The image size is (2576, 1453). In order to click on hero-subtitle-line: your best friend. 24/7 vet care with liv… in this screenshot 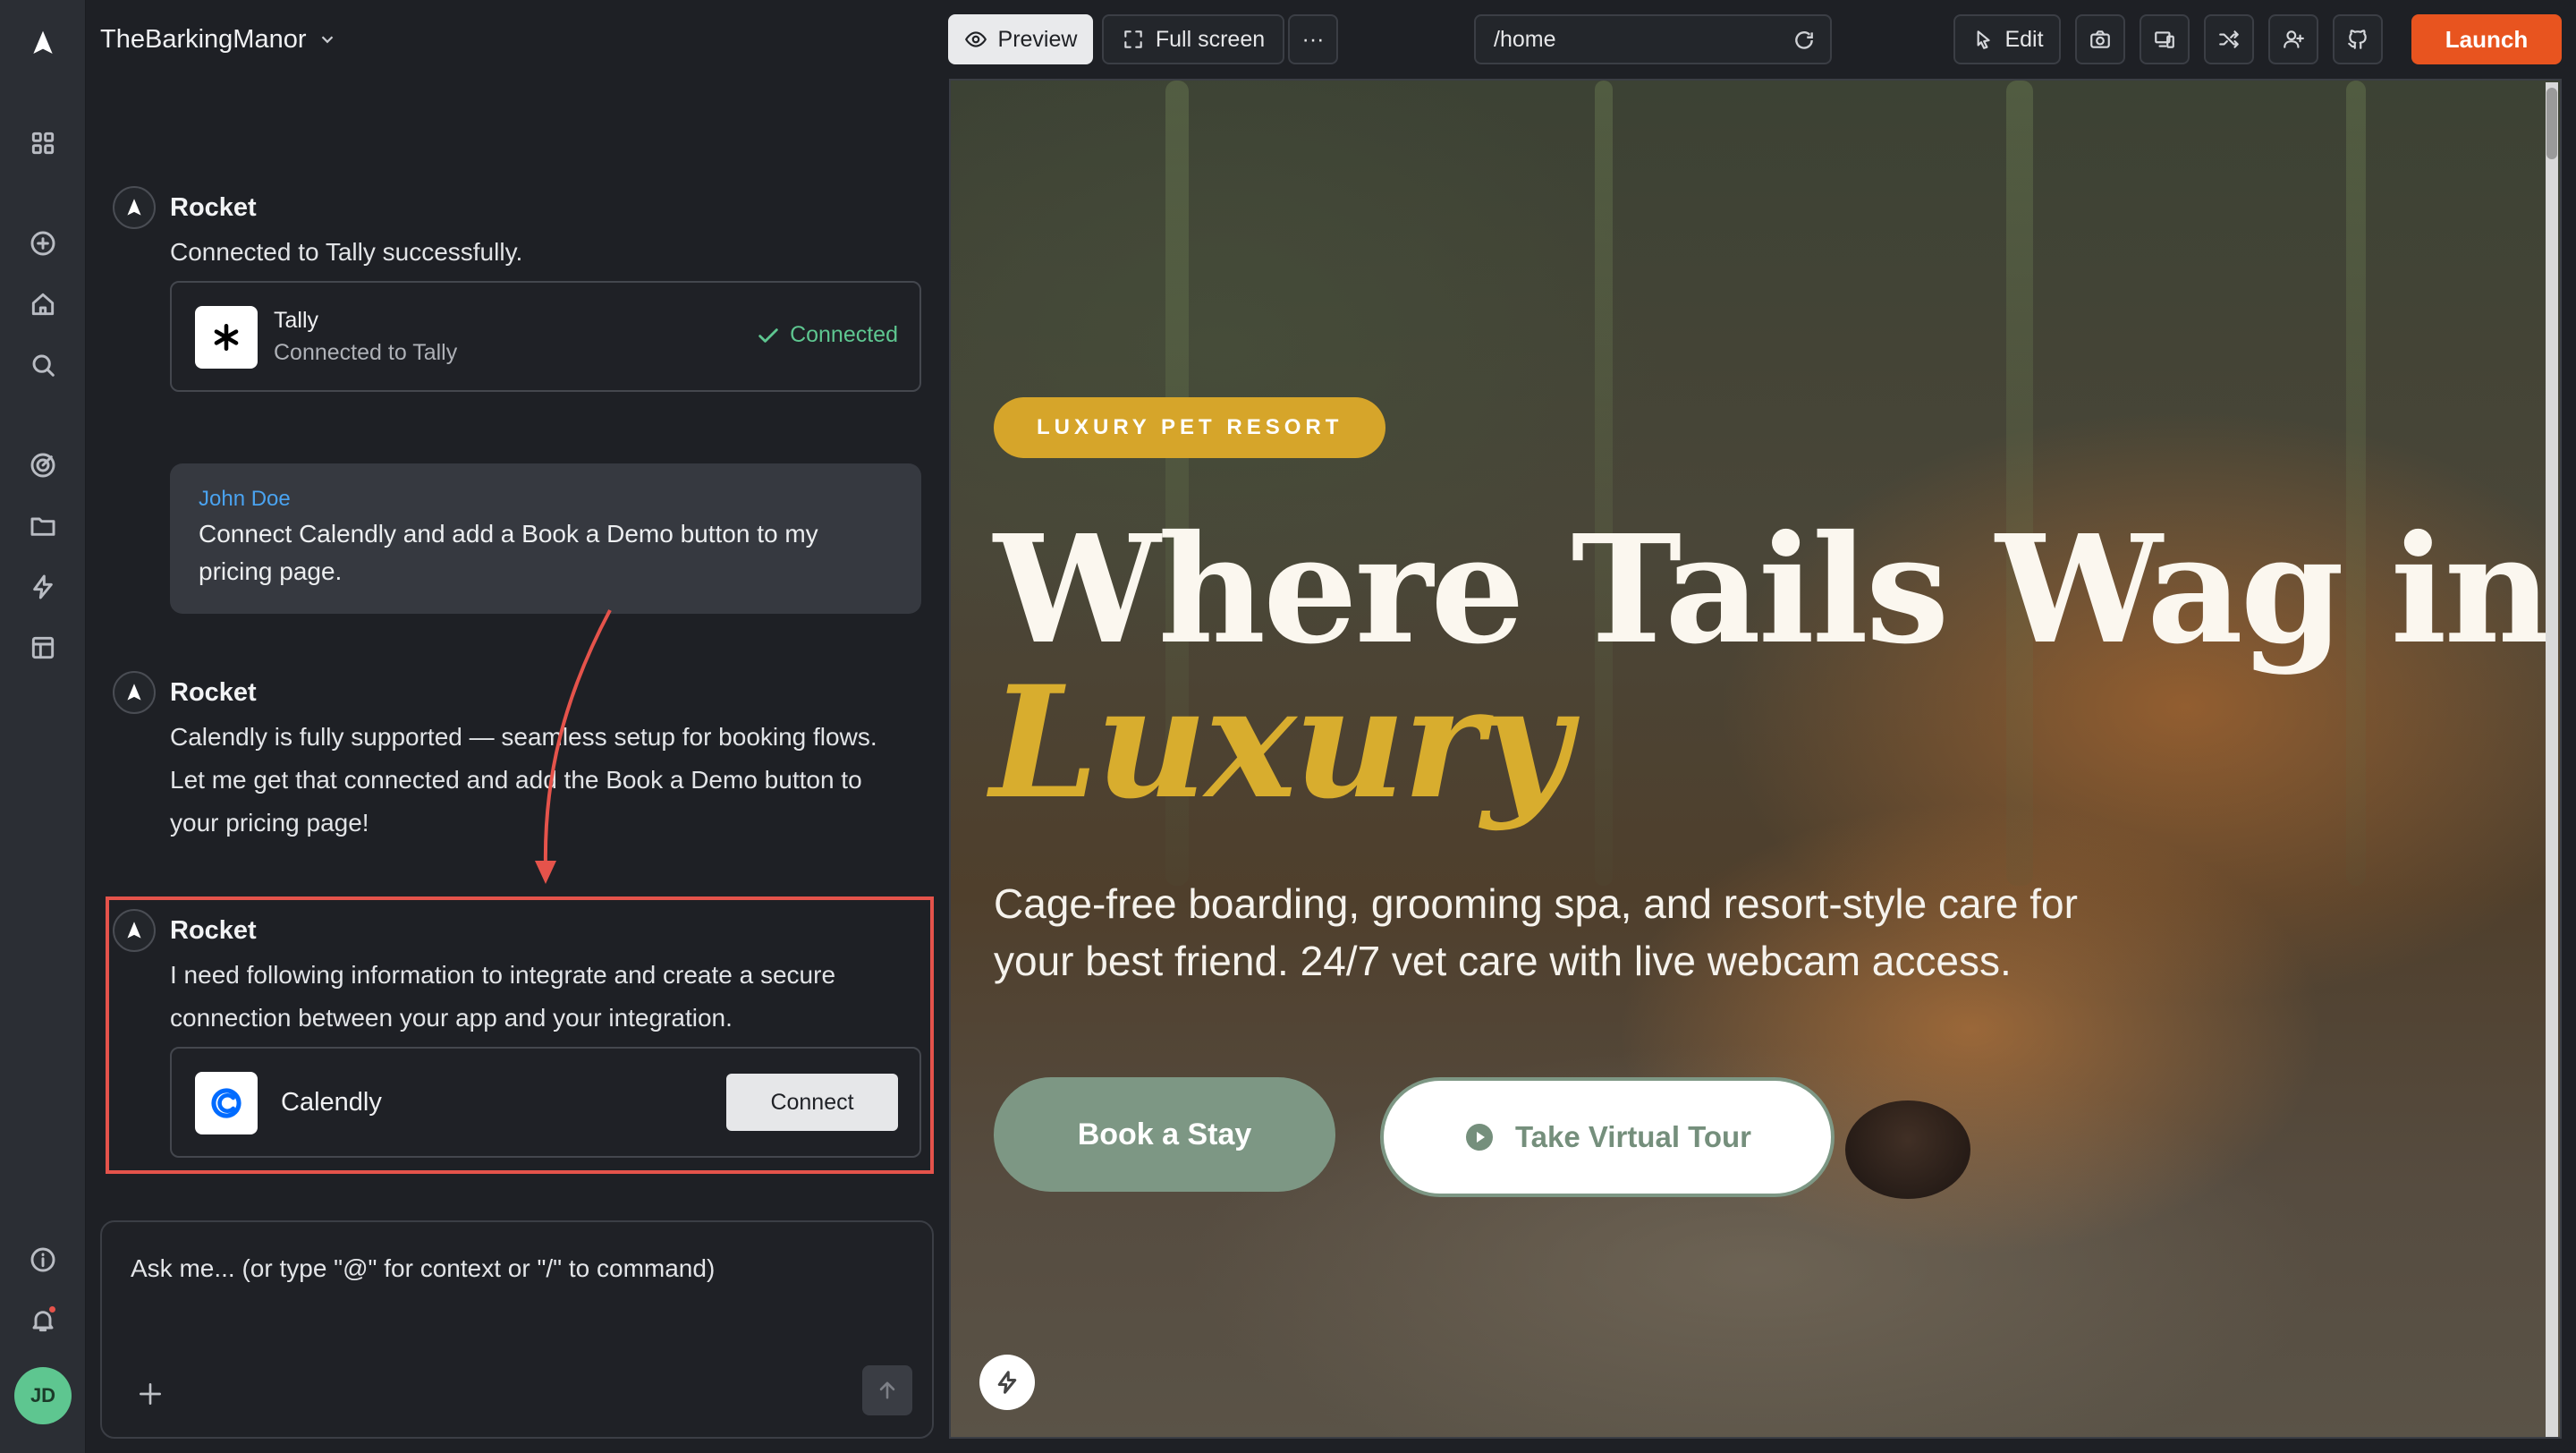, I will do `click(1503, 961)`.